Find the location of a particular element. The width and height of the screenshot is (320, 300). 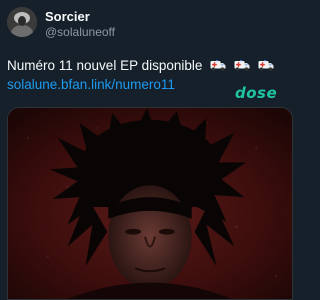

tweet-text-body: Numéro 11 nouvel EP disponible is located at coordinates (105, 65).